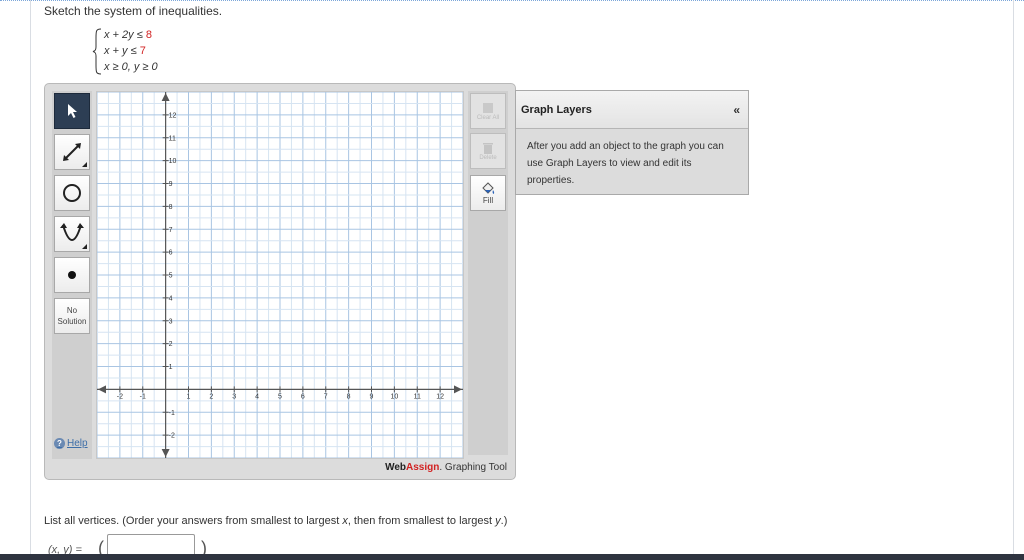 Image resolution: width=1024 pixels, height=560 pixels. What do you see at coordinates (488, 118) in the screenshot?
I see `clear-all-label: Clear All` at bounding box center [488, 118].